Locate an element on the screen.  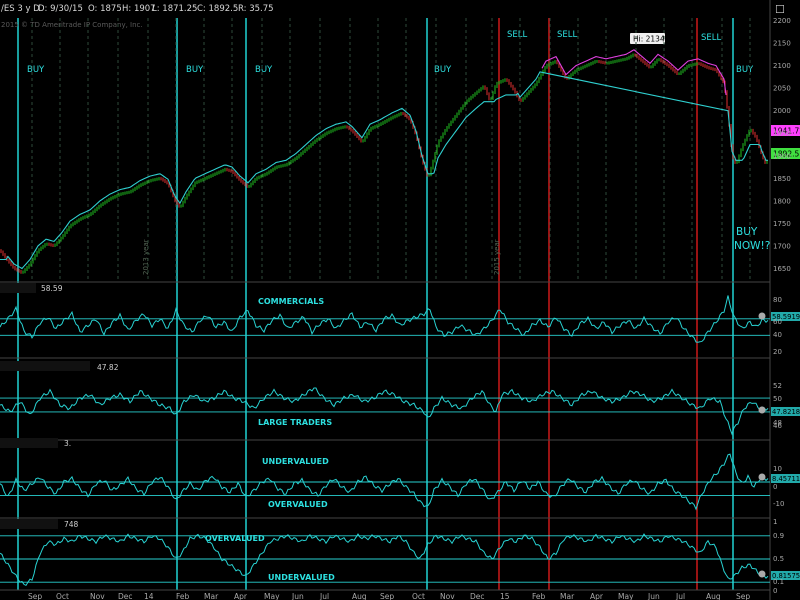
tick: 1 is located at coordinates (775, 522).